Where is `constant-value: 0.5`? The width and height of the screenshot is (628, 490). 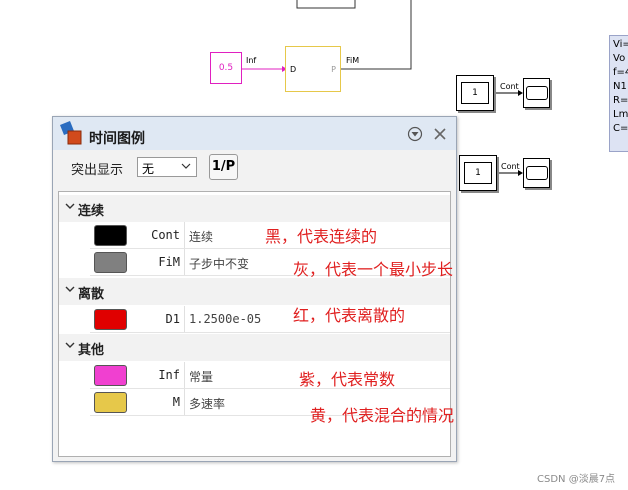 constant-value: 0.5 is located at coordinates (226, 68).